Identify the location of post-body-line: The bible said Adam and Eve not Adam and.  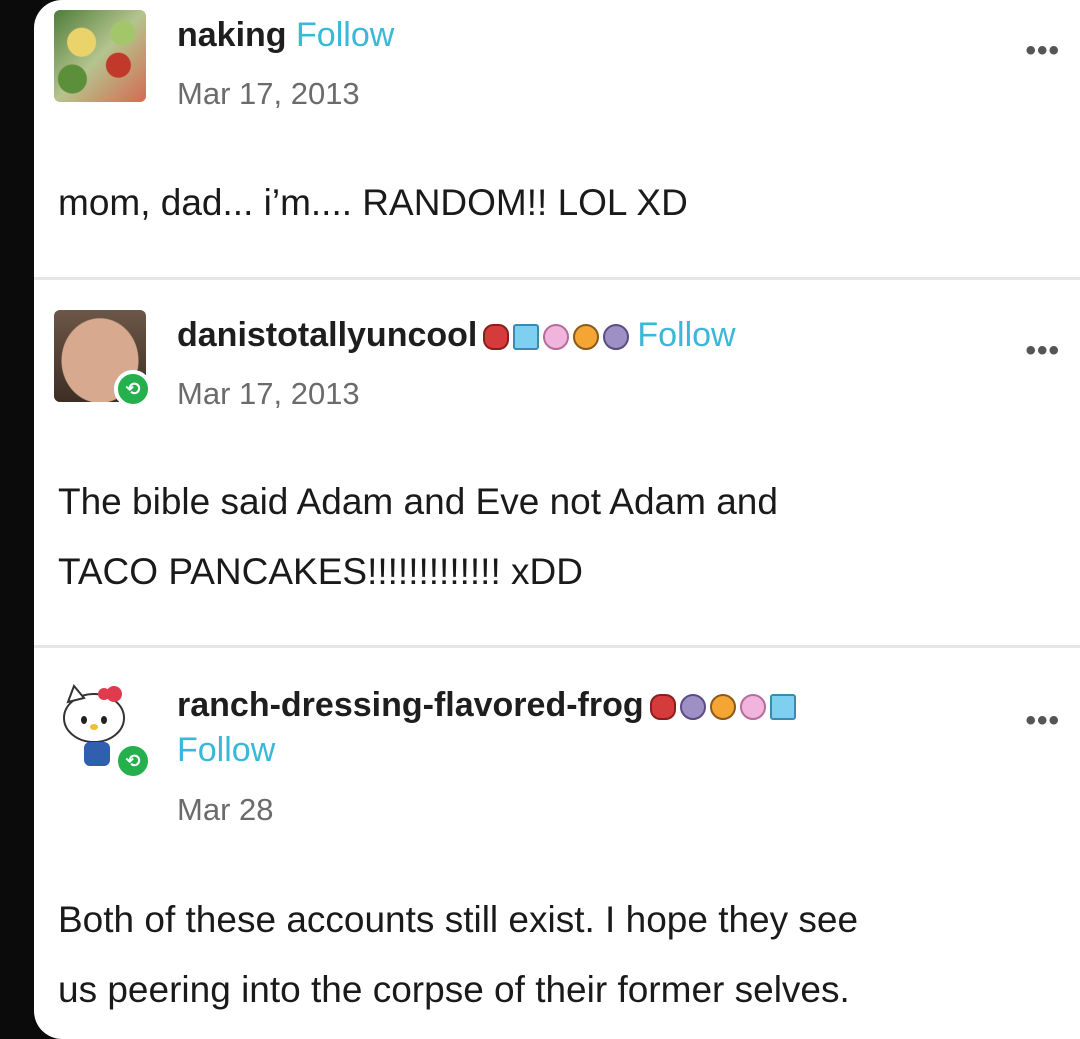
(418, 501).